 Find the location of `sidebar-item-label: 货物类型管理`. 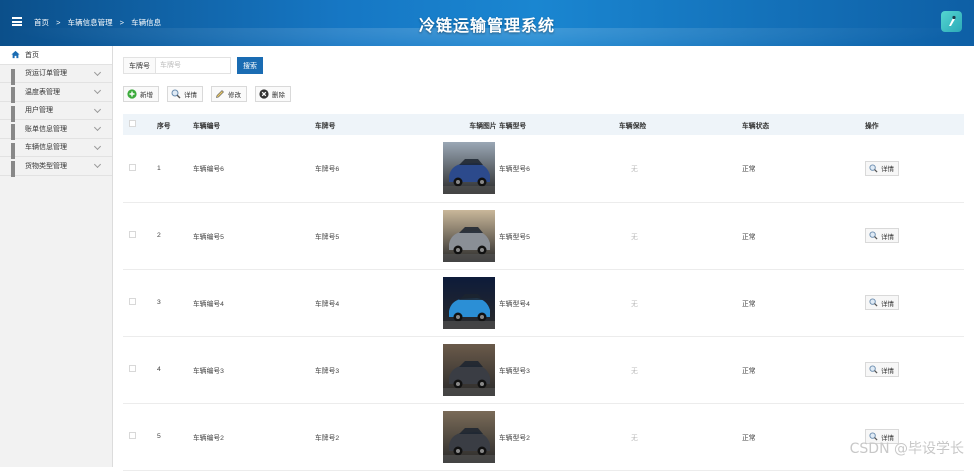

sidebar-item-label: 货物类型管理 is located at coordinates (46, 166).